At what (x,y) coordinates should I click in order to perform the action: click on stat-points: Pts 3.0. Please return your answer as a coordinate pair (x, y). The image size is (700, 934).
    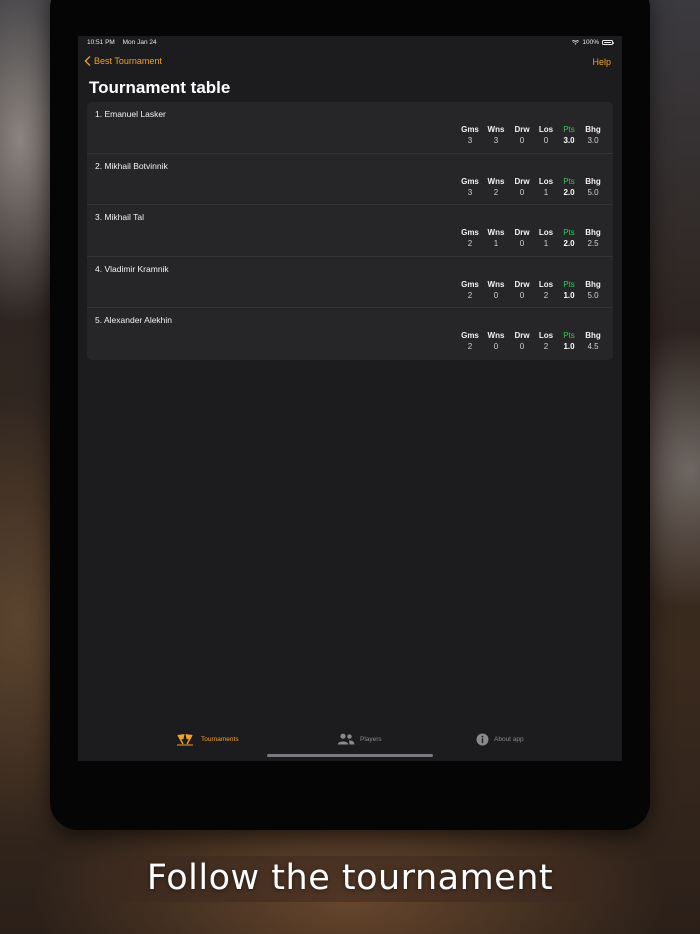
    Looking at the image, I should click on (569, 135).